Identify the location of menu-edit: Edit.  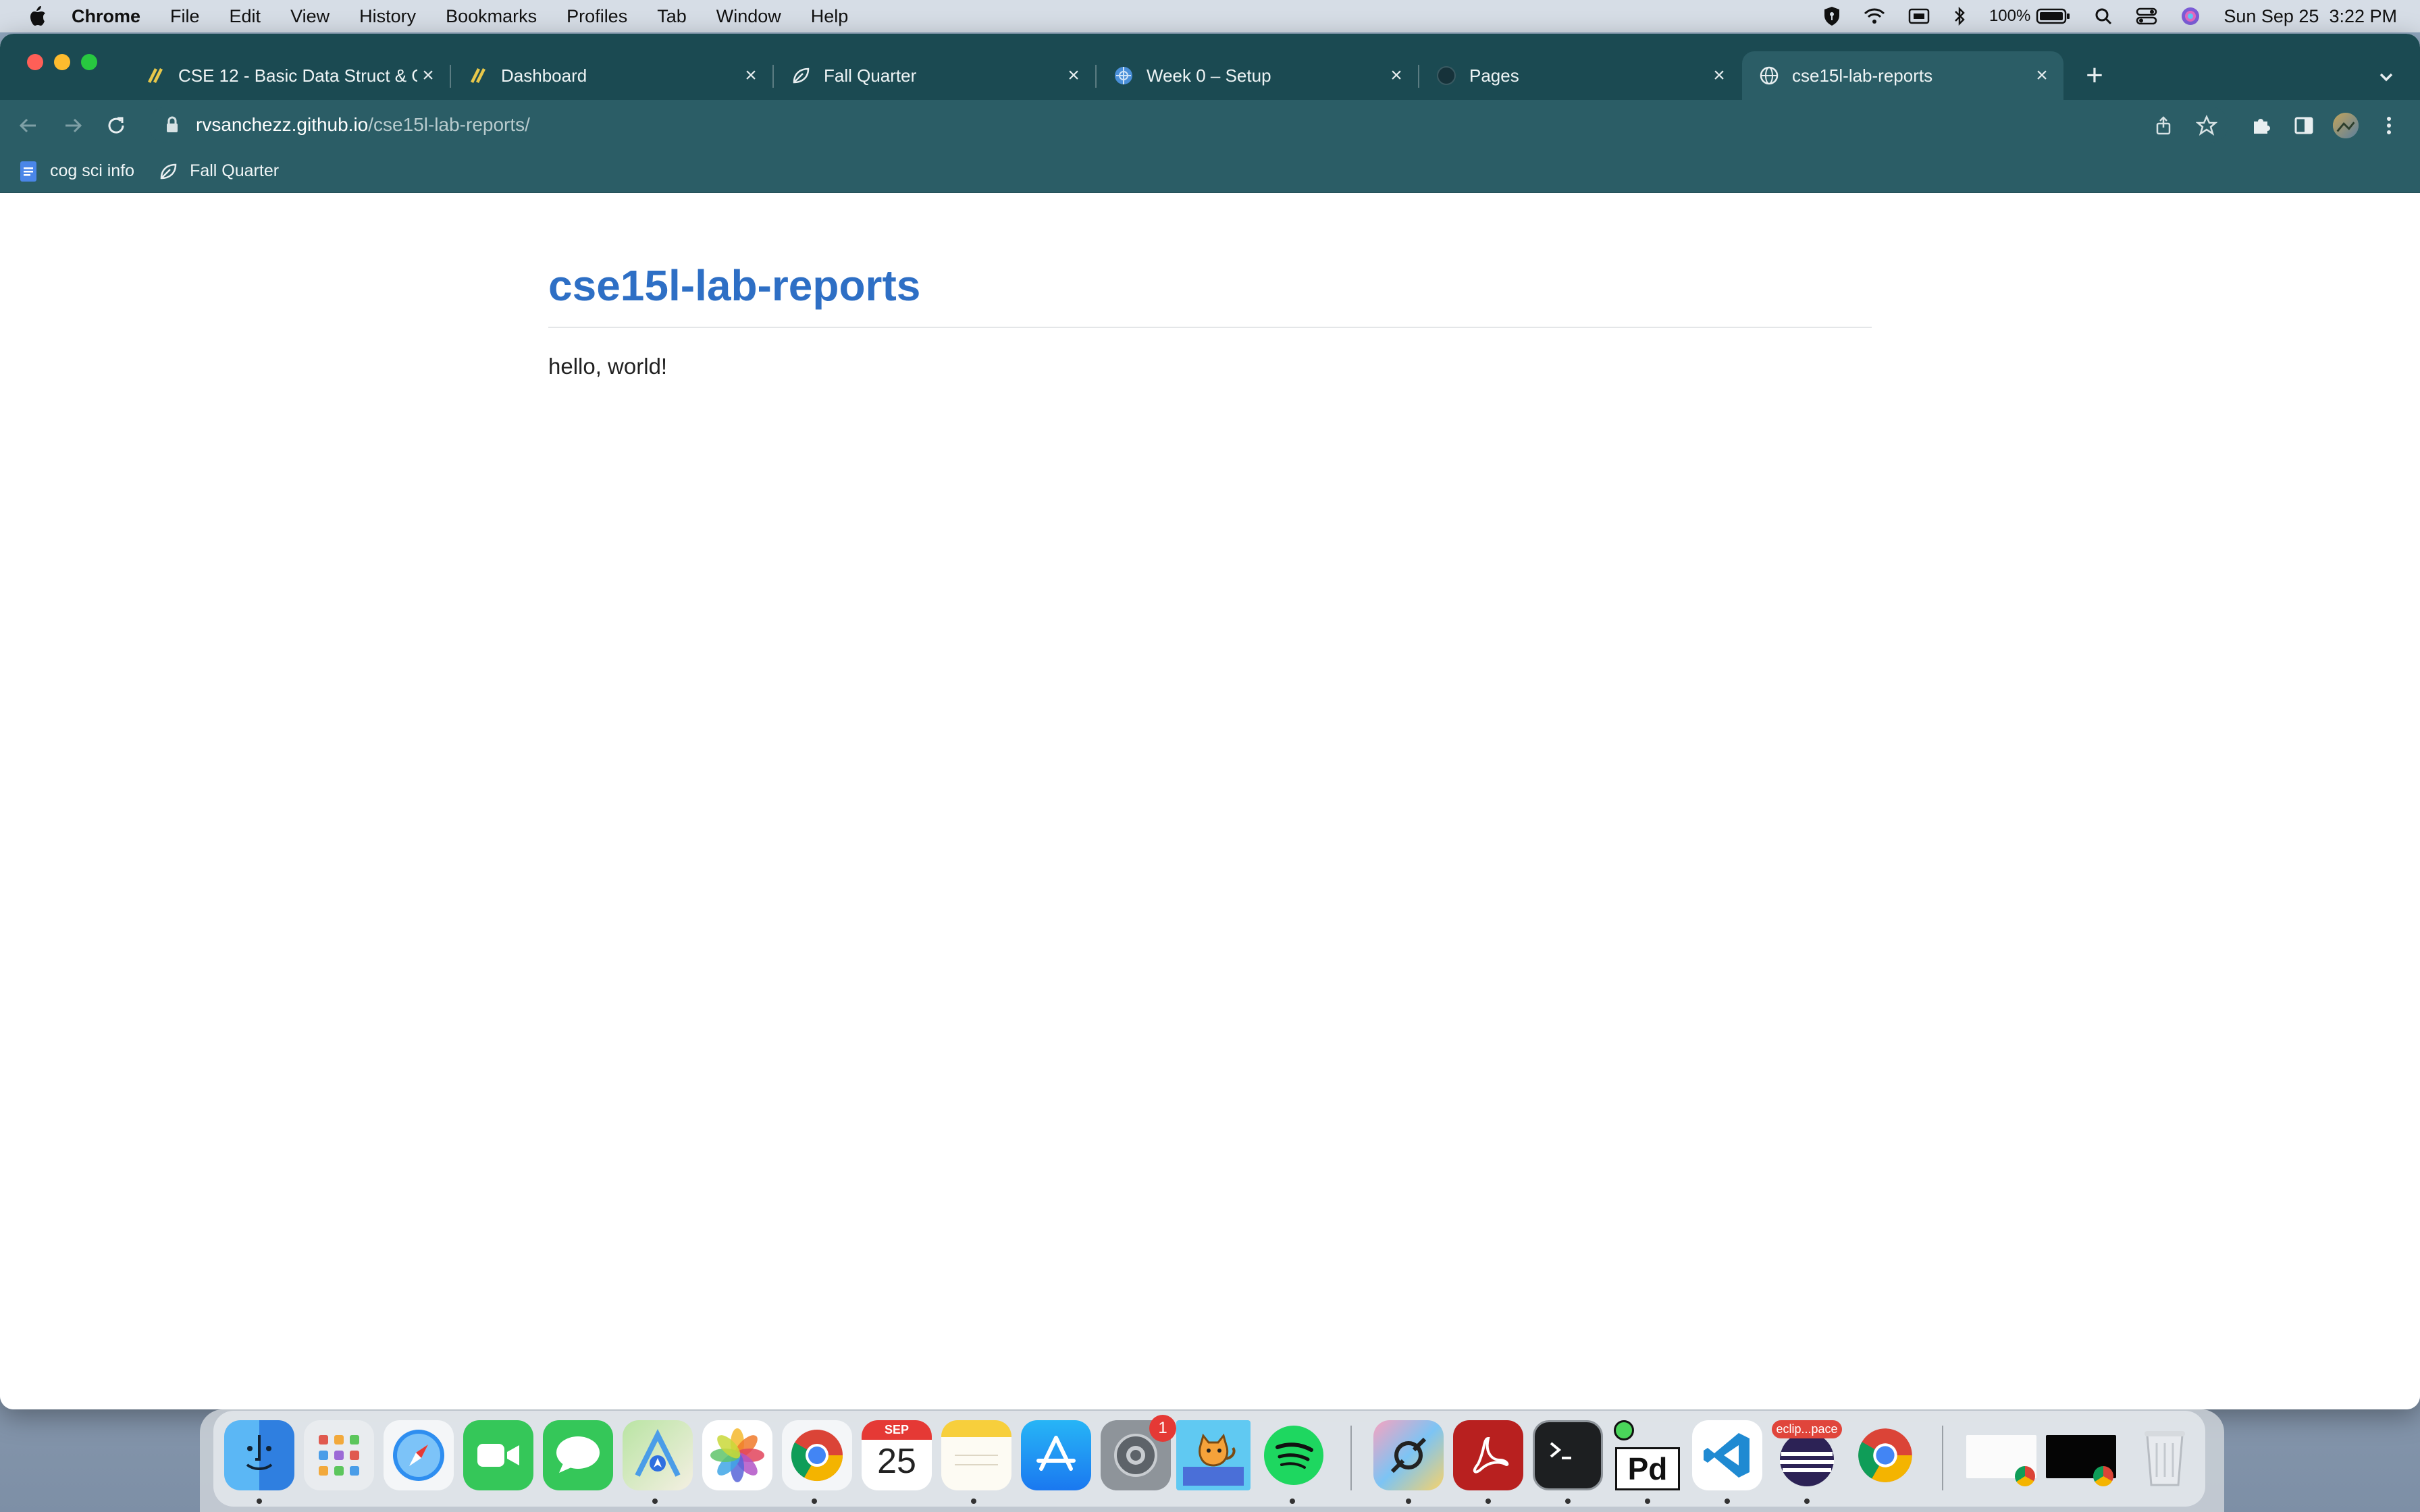
(245, 16).